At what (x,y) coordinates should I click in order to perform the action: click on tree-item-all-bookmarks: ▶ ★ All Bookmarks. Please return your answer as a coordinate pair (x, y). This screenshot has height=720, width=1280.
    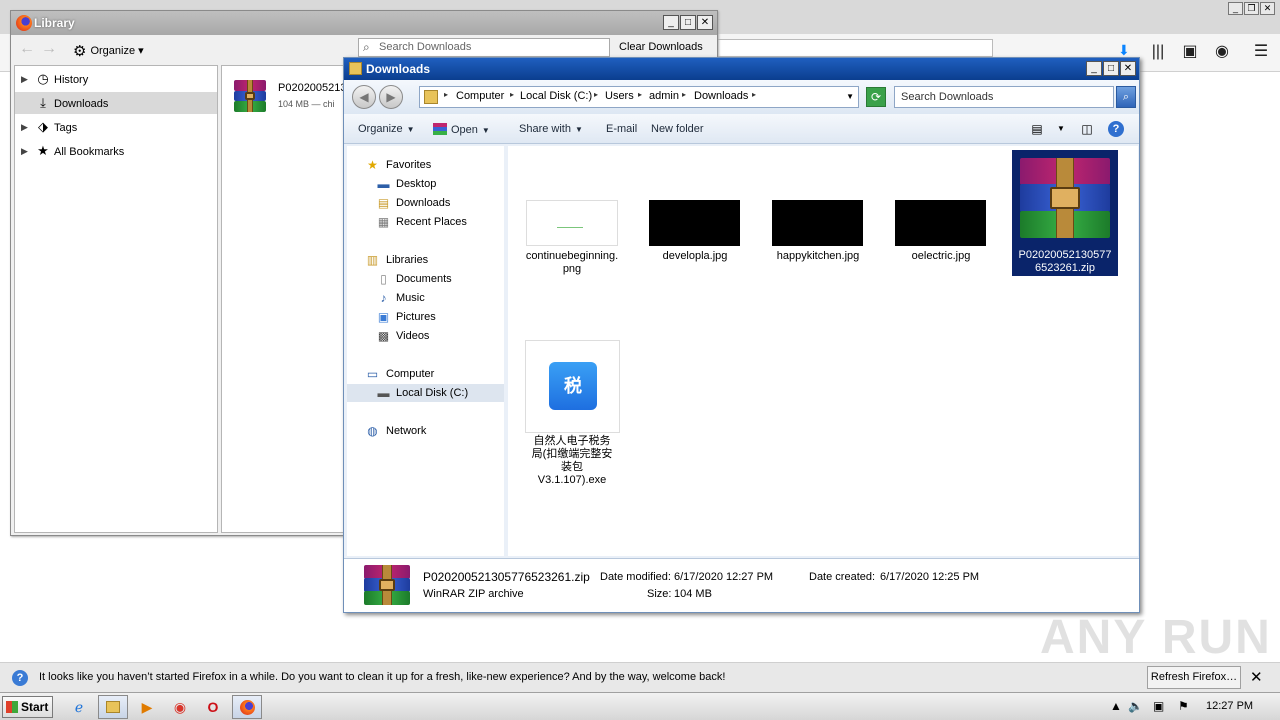
    Looking at the image, I should click on (116, 151).